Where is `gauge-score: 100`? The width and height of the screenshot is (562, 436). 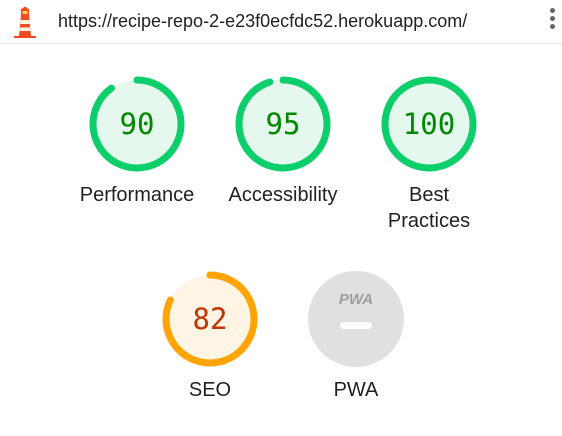
gauge-score: 100 is located at coordinates (429, 124).